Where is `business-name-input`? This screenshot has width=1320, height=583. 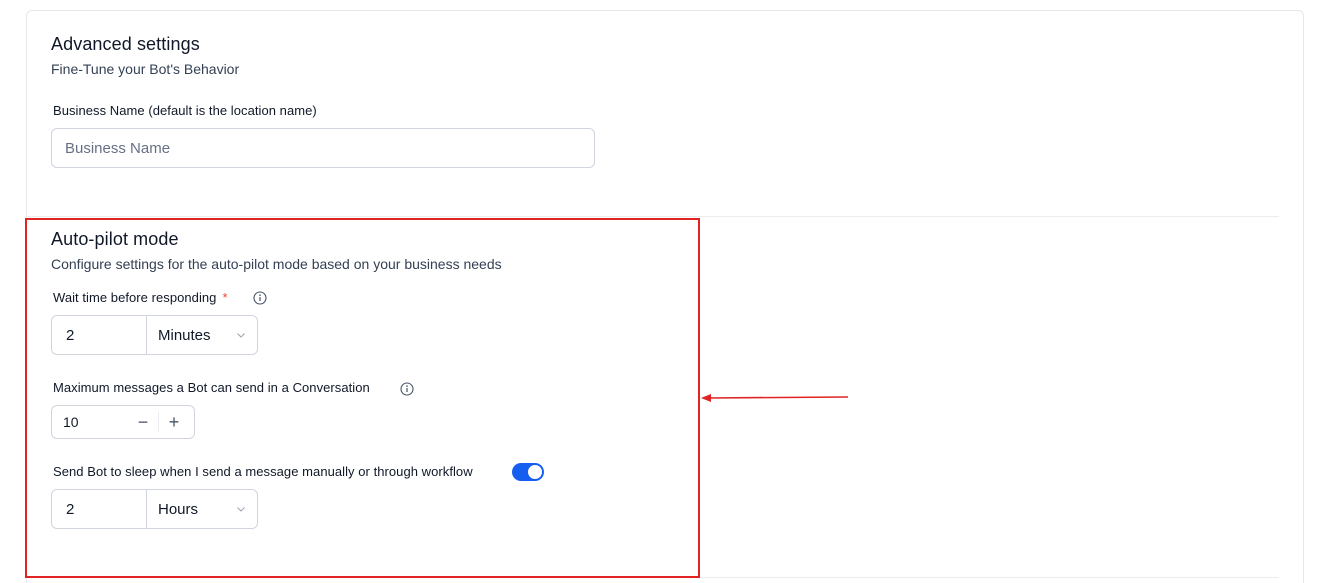 business-name-input is located at coordinates (323, 148).